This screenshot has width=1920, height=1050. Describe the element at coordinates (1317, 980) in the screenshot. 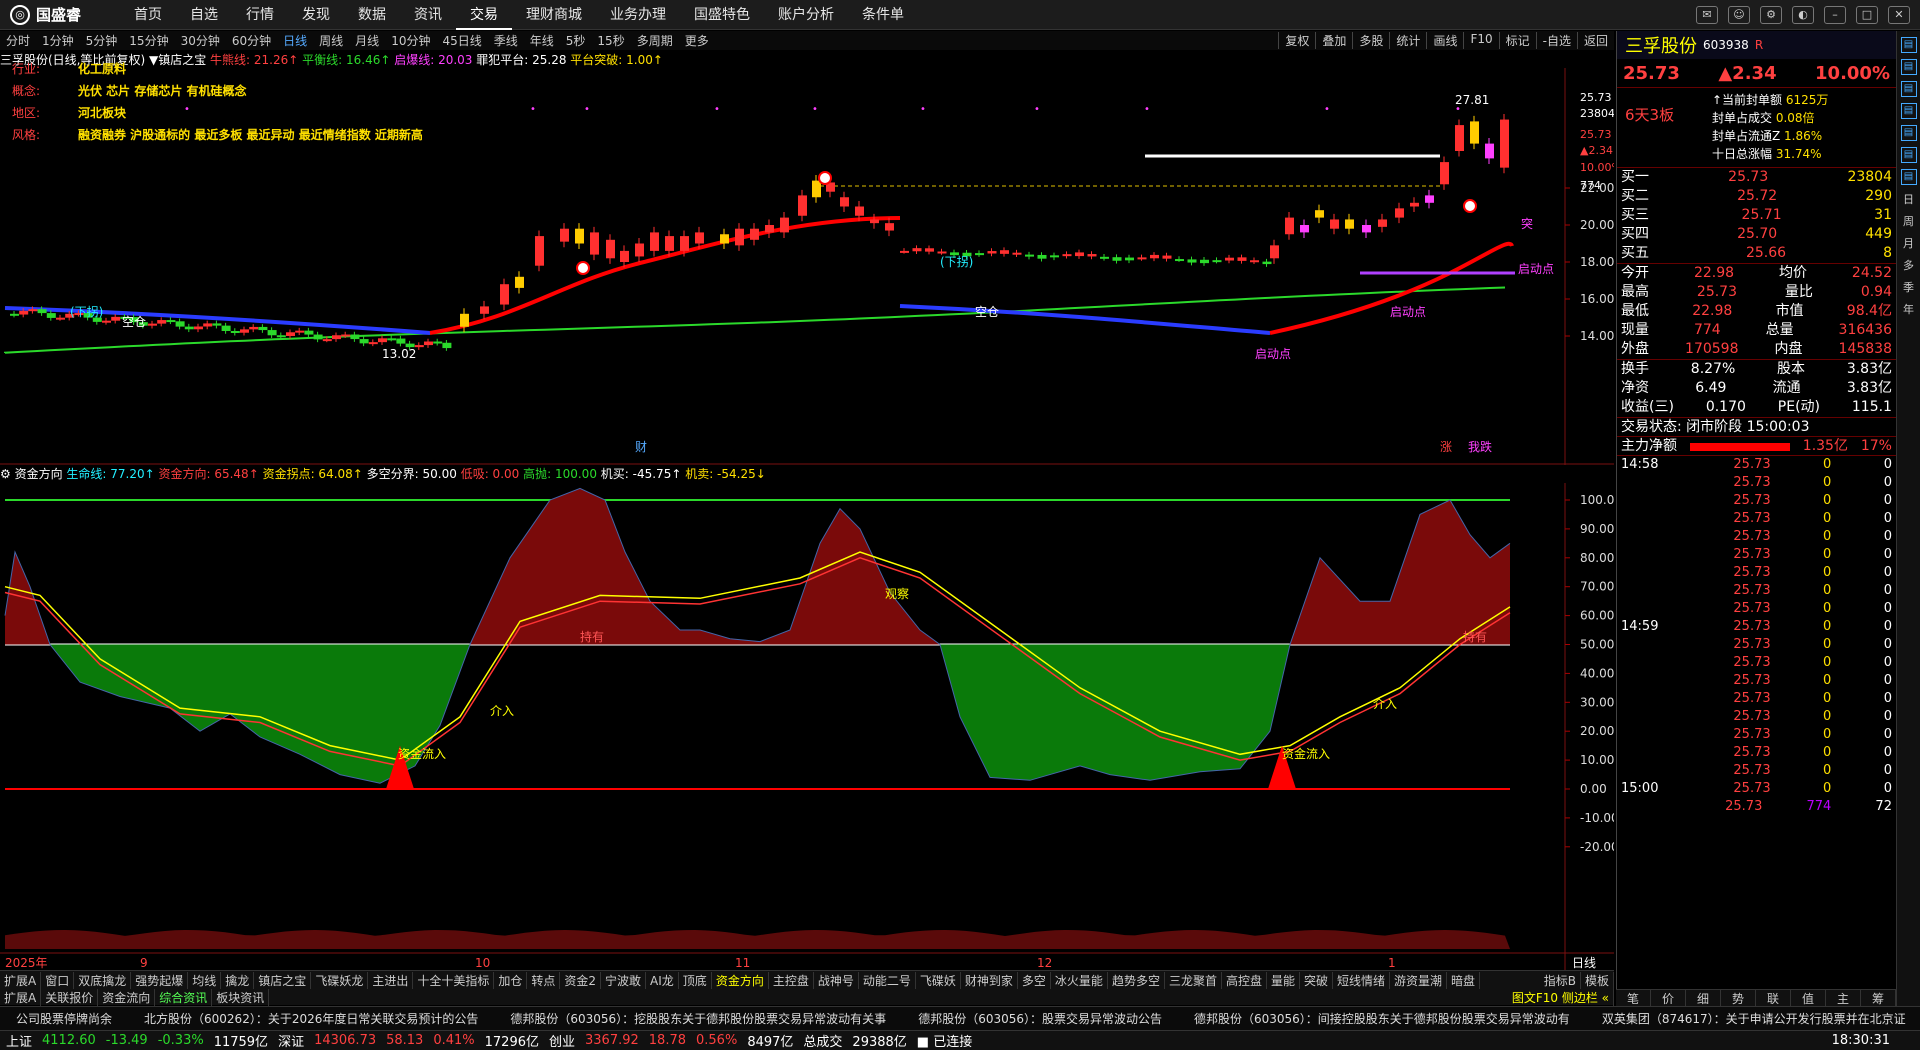

I see `indicator-tab: 突破` at that location.